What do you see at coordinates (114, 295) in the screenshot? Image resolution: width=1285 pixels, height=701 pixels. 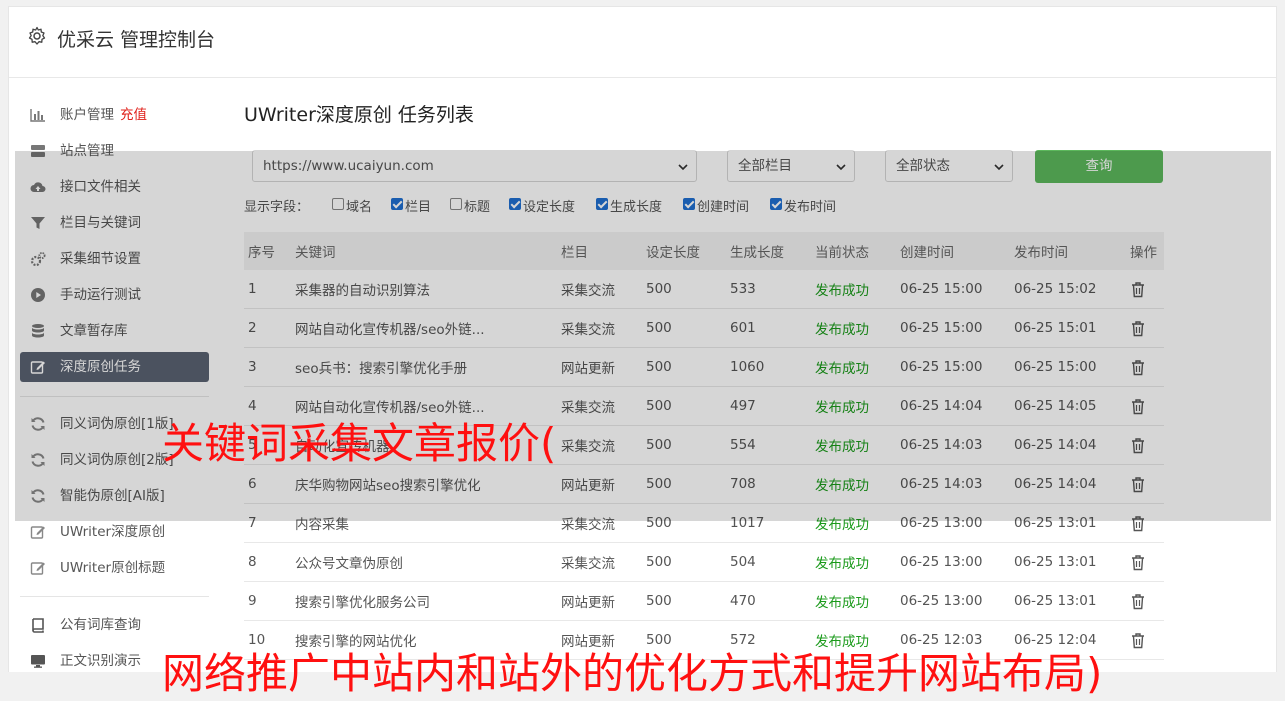 I see `sidebar-item-manual-run: 手动运行测试` at bounding box center [114, 295].